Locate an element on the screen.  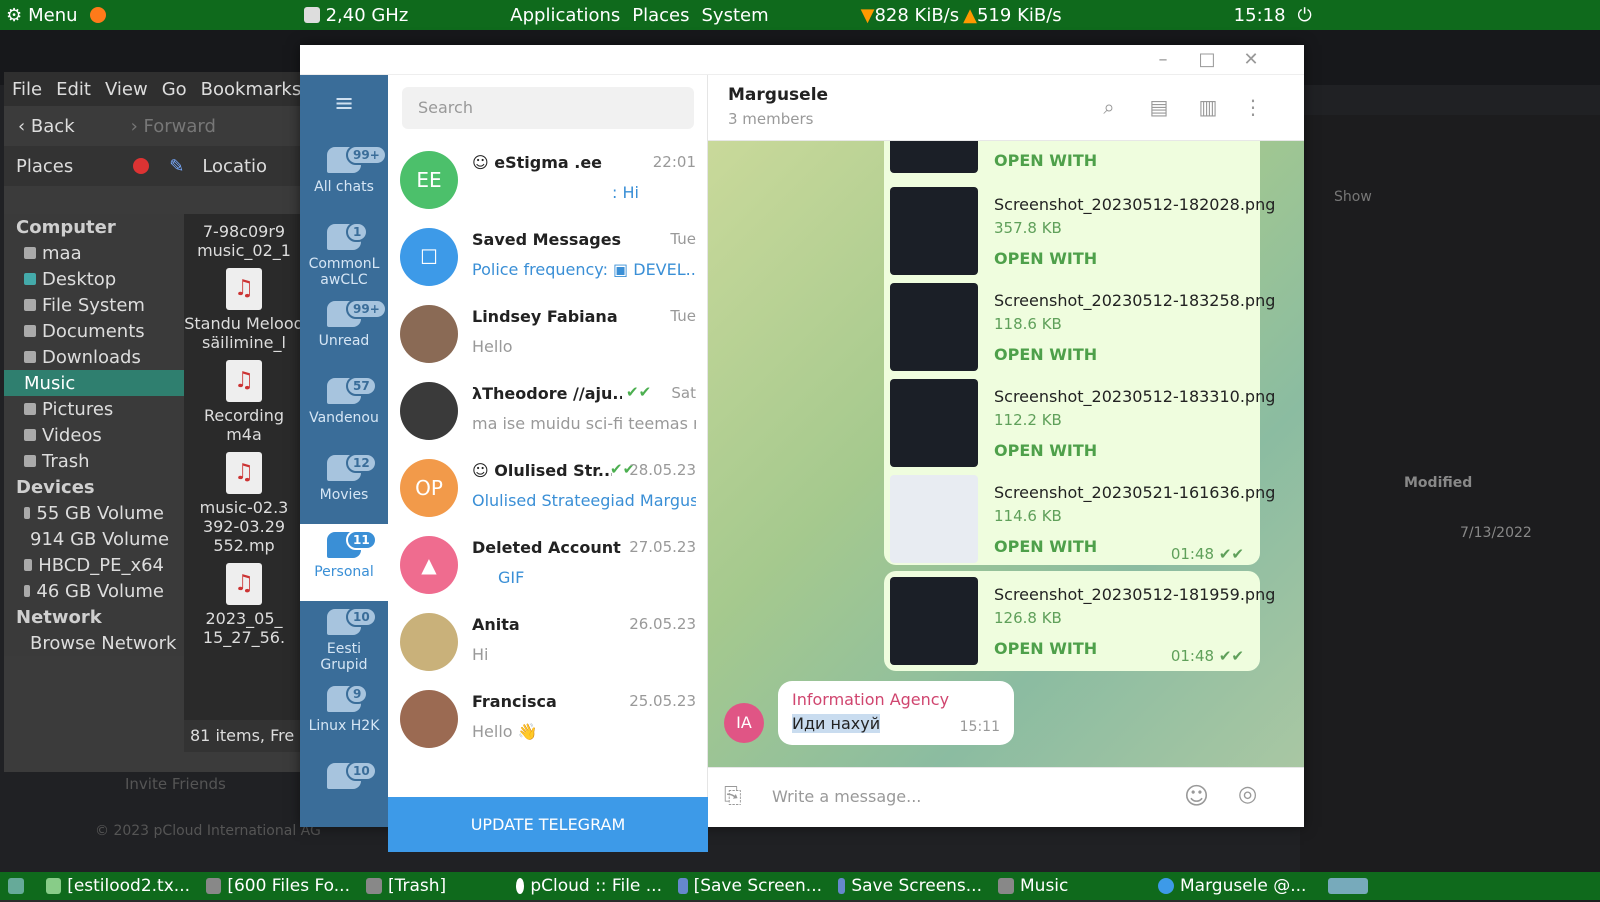
emoji-icon: ☺ is located at coordinates (1196, 796).